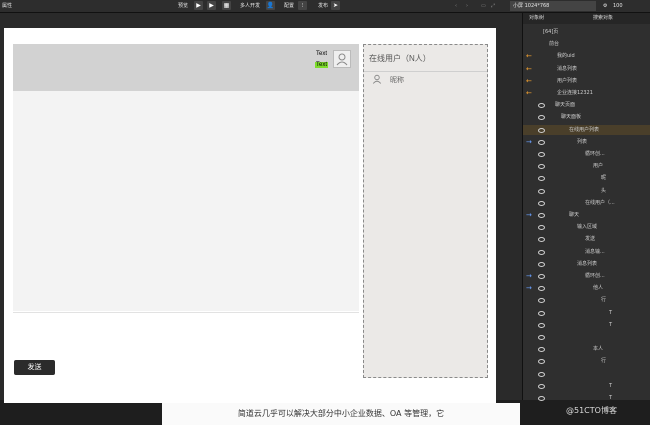 The width and height of the screenshot is (650, 425). Describe the element at coordinates (611, 324) in the screenshot. I see `tree-row-label: T` at that location.